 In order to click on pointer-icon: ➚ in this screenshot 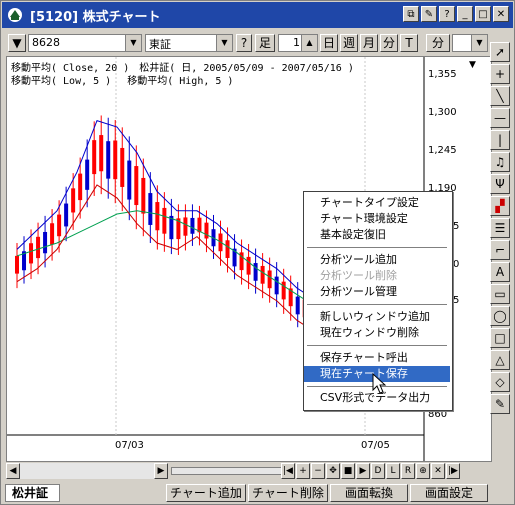, I will do `click(500, 52)`.